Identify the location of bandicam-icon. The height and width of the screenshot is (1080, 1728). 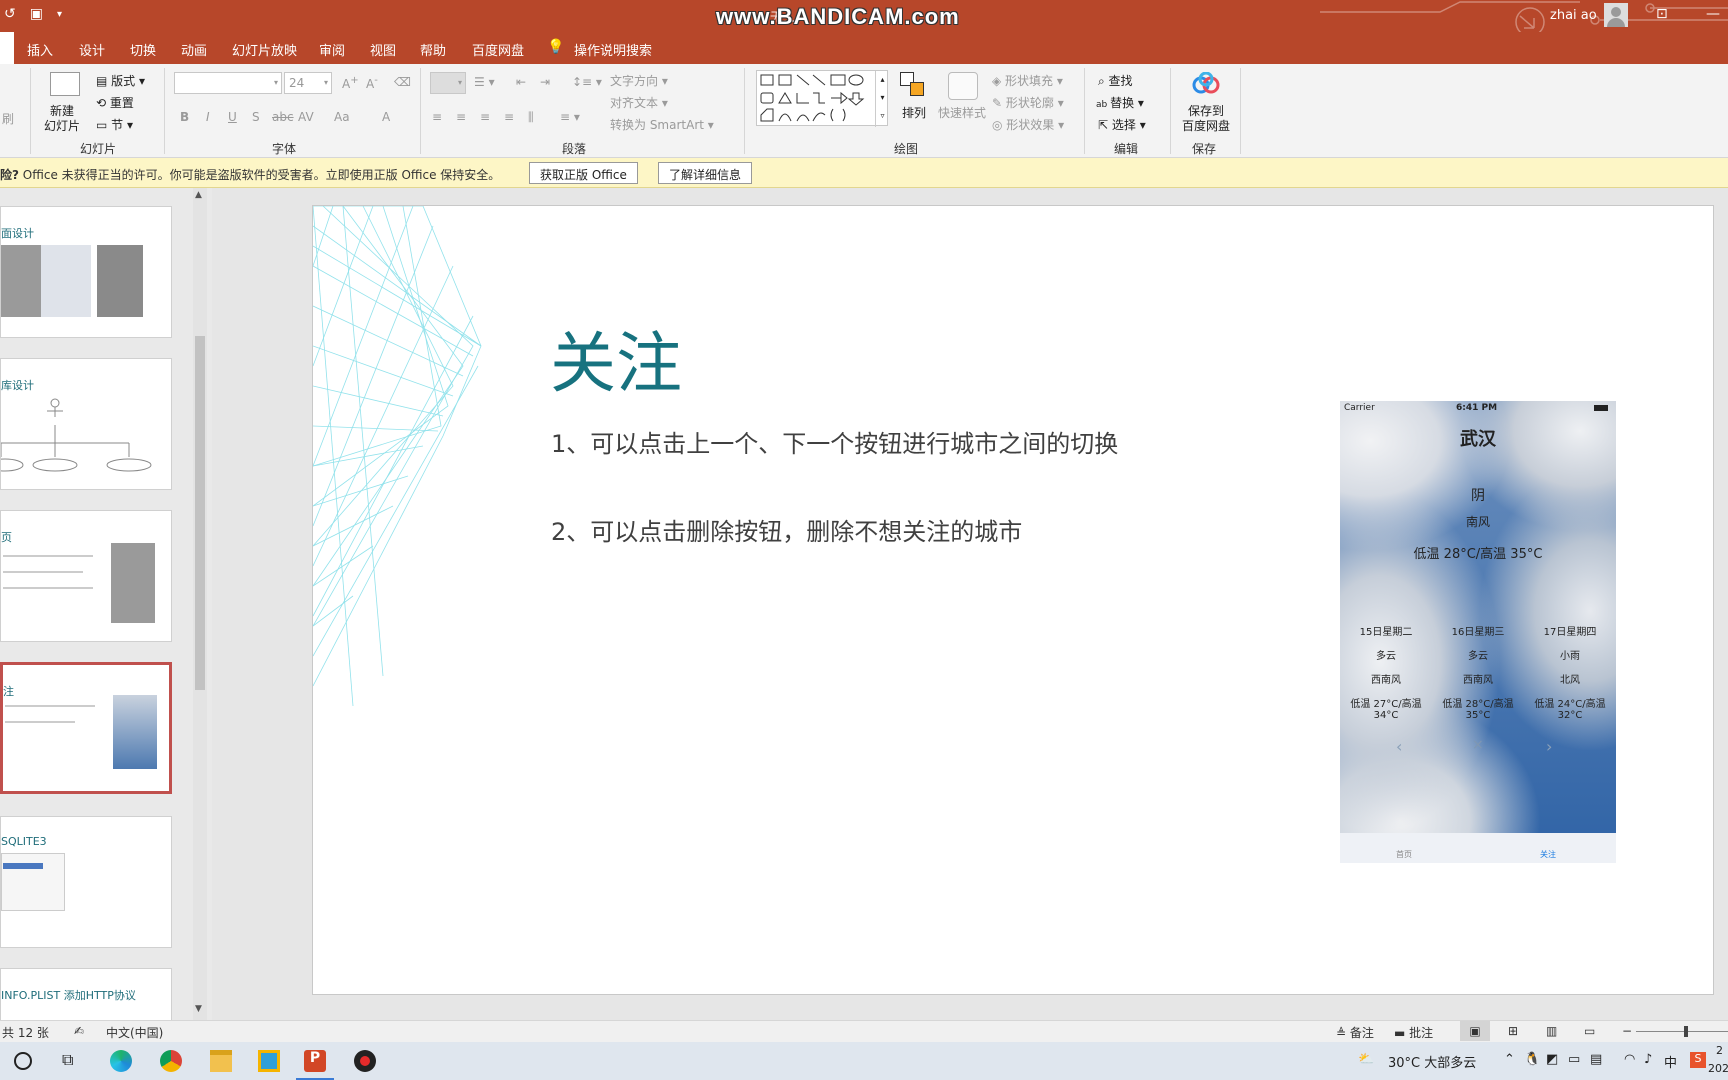
(365, 1061).